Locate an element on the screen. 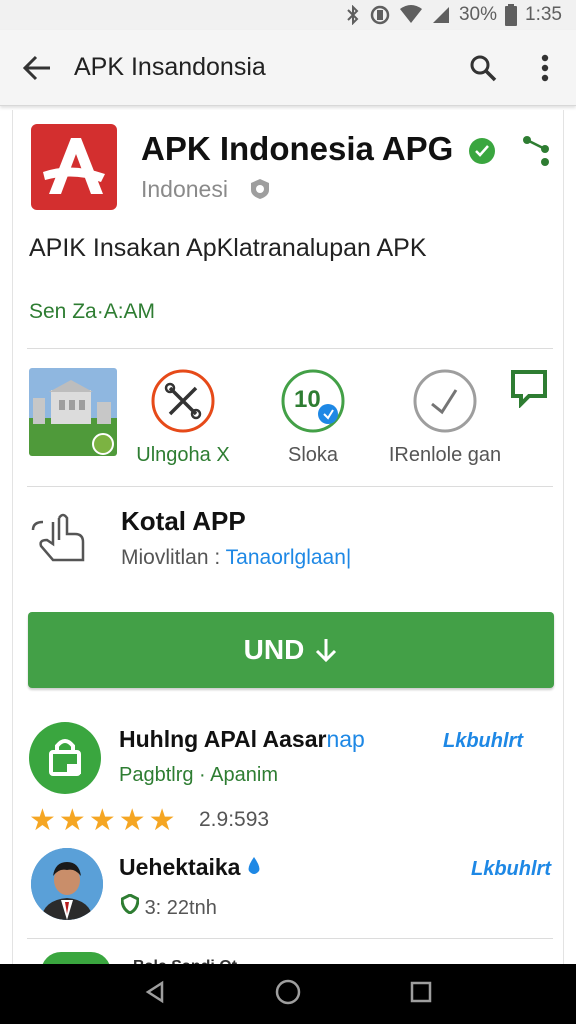 This screenshot has height=1024, width=576. arrow-back-icon is located at coordinates (36, 67).